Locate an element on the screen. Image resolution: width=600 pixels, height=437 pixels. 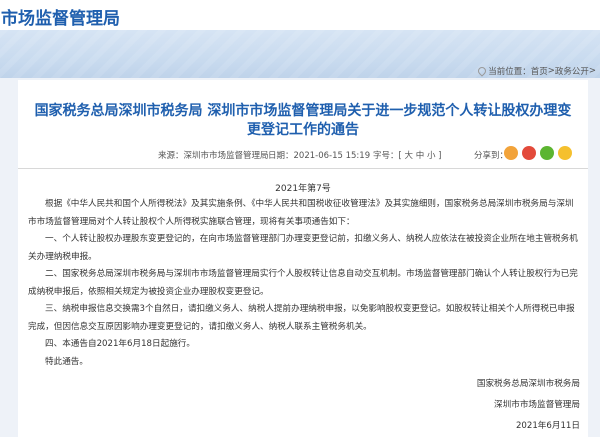
breadcrumb: 当前位置： 首页 > 政务公开 > is located at coordinates (536, 71).